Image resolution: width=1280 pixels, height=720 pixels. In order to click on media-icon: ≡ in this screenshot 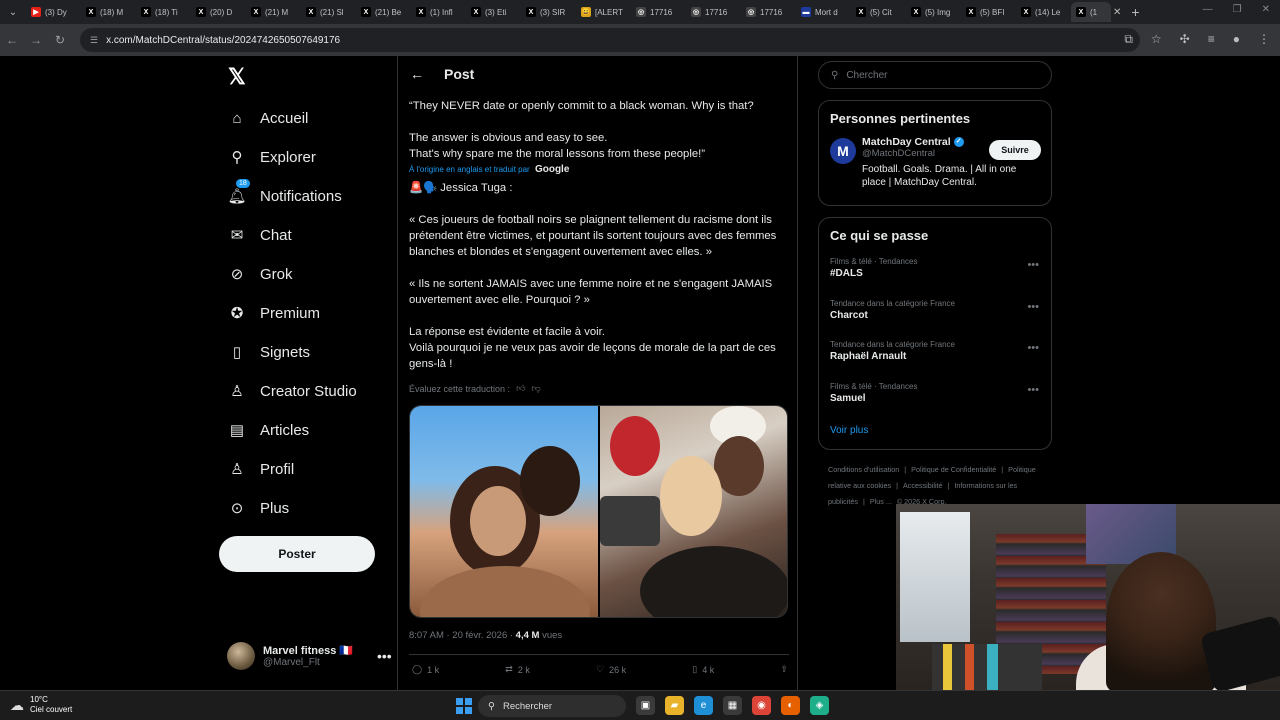, I will do `click(1211, 39)`.